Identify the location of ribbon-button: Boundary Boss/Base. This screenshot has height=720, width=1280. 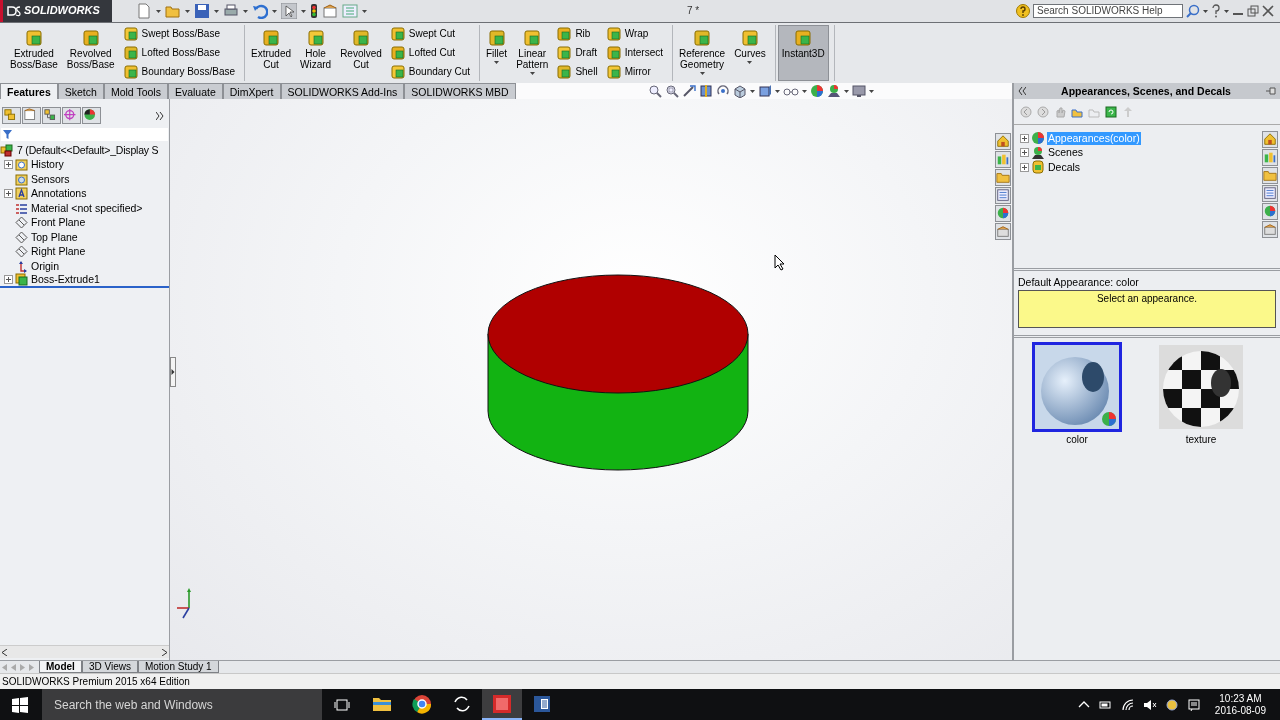
(179, 71).